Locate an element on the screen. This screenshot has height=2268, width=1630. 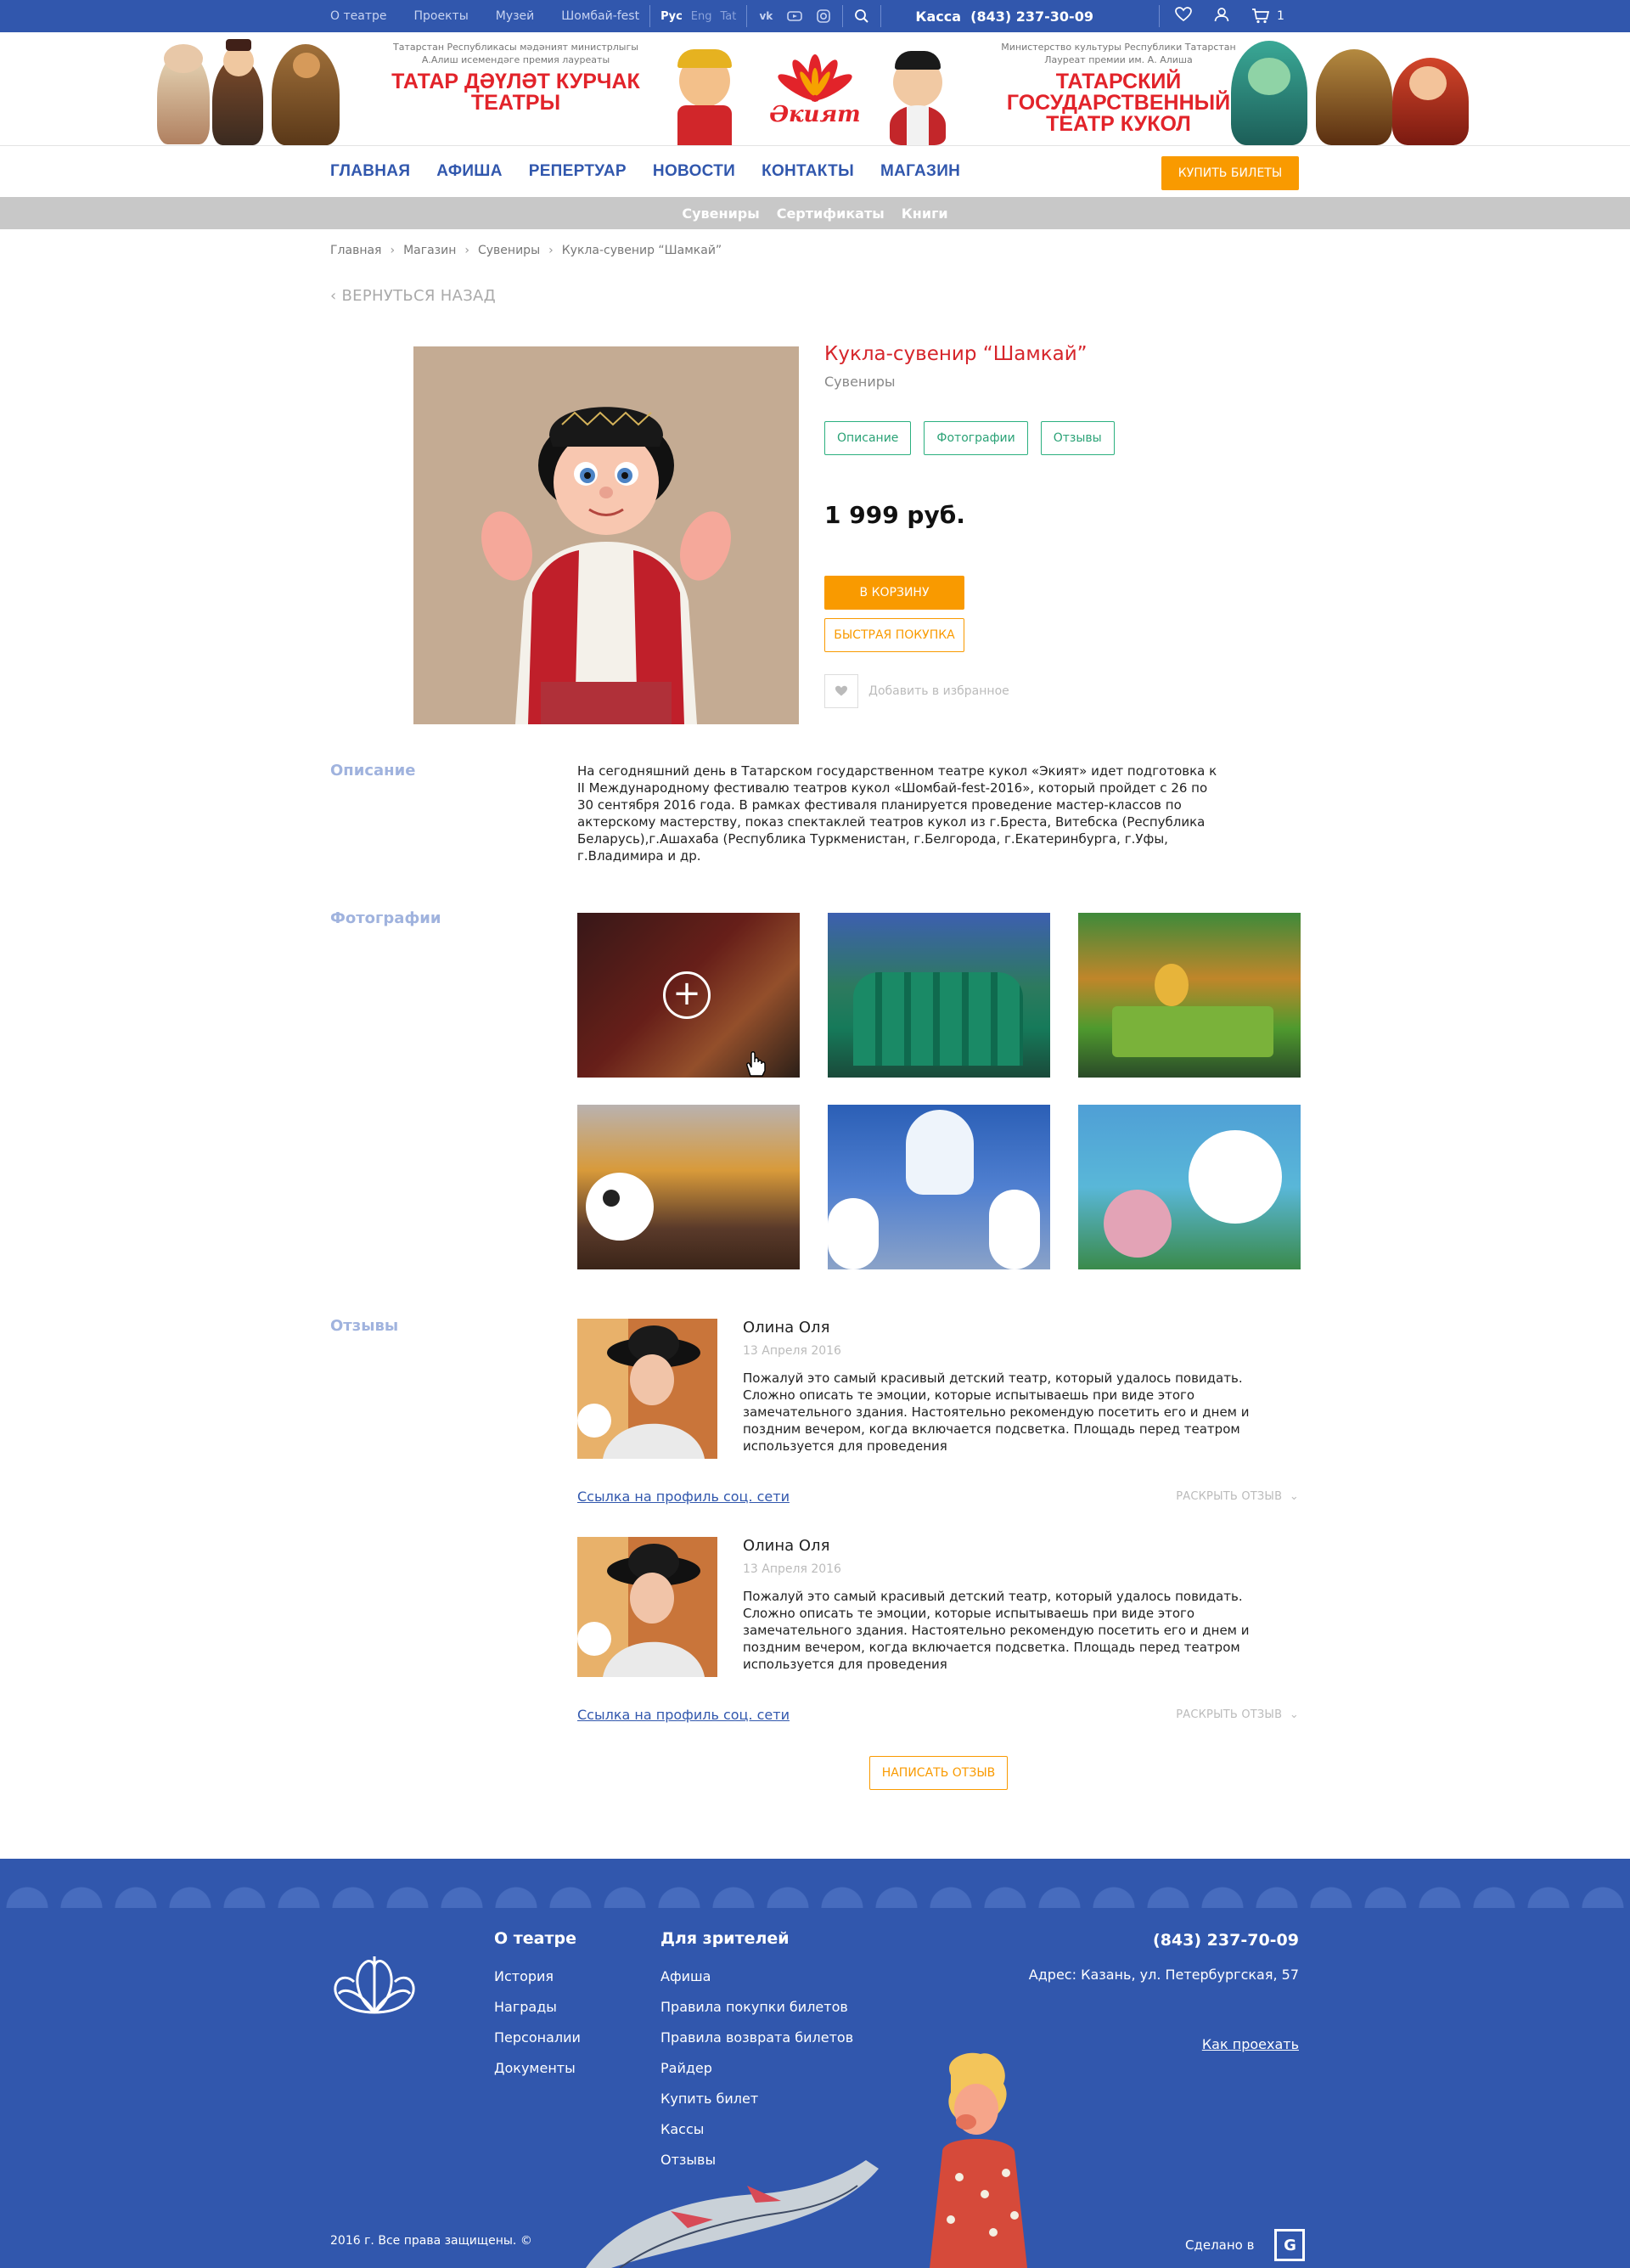
tab-photos: Фотографии is located at coordinates (976, 438).